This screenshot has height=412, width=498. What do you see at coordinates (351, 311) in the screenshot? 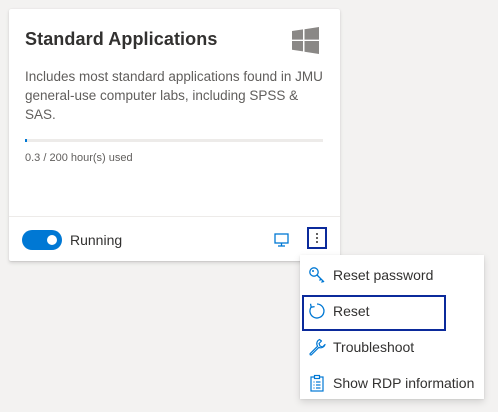
I see `menu-item-label: Reset` at bounding box center [351, 311].